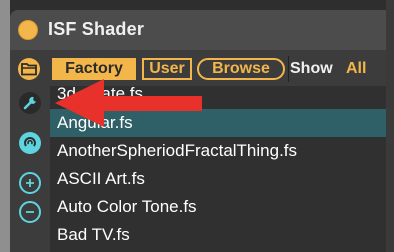 This screenshot has width=394, height=252. I want to click on tab-browse: Browse, so click(241, 69).